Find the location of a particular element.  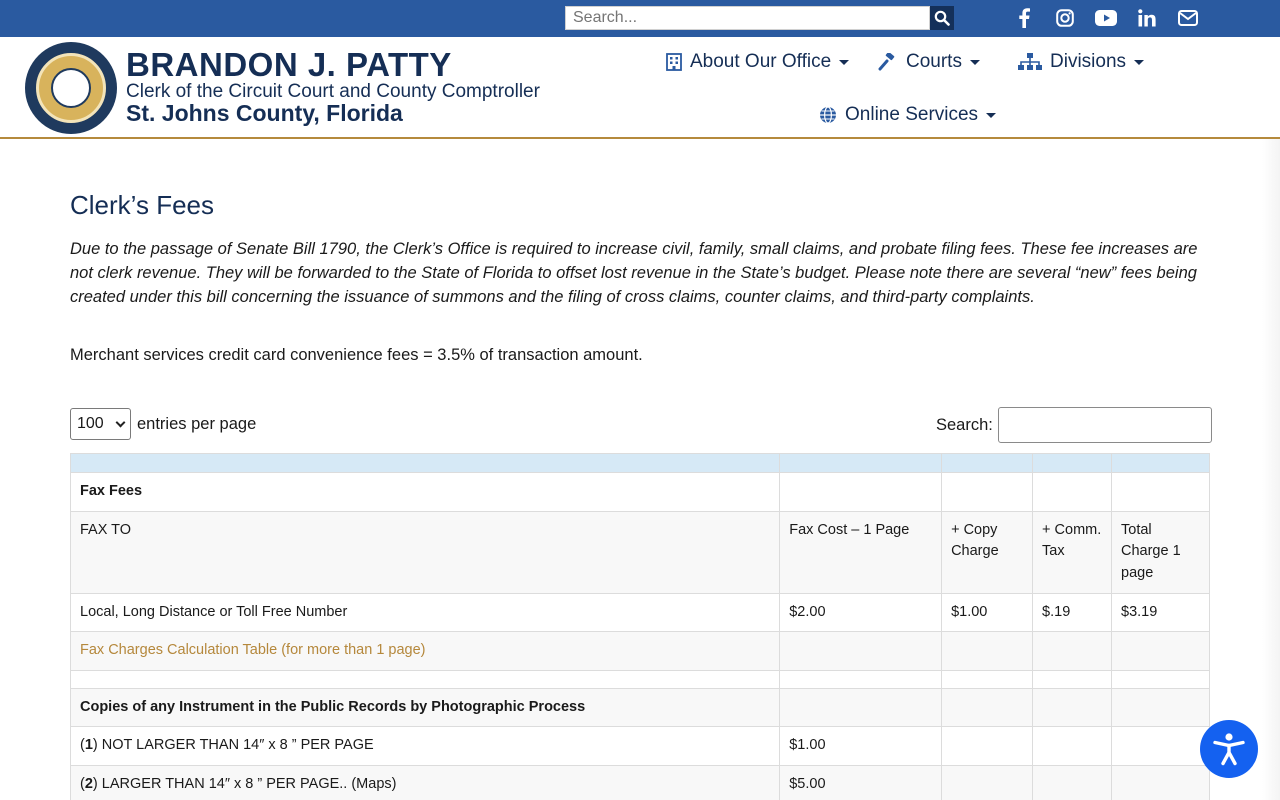

county-name: St. Johns County, Florida is located at coordinates (264, 113).